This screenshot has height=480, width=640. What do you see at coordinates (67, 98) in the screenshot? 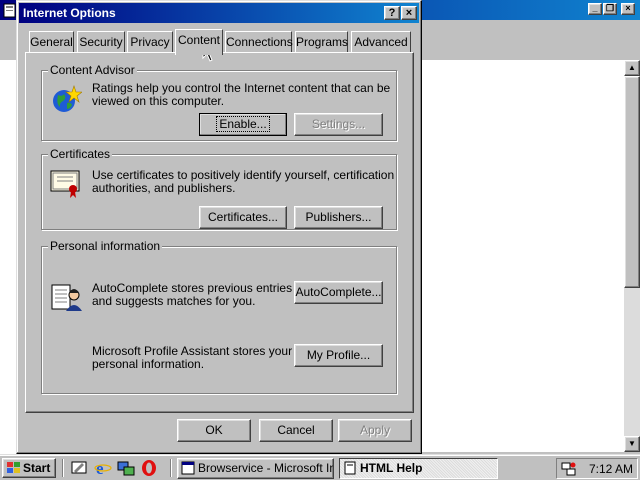
I see `globe-star-icon` at bounding box center [67, 98].